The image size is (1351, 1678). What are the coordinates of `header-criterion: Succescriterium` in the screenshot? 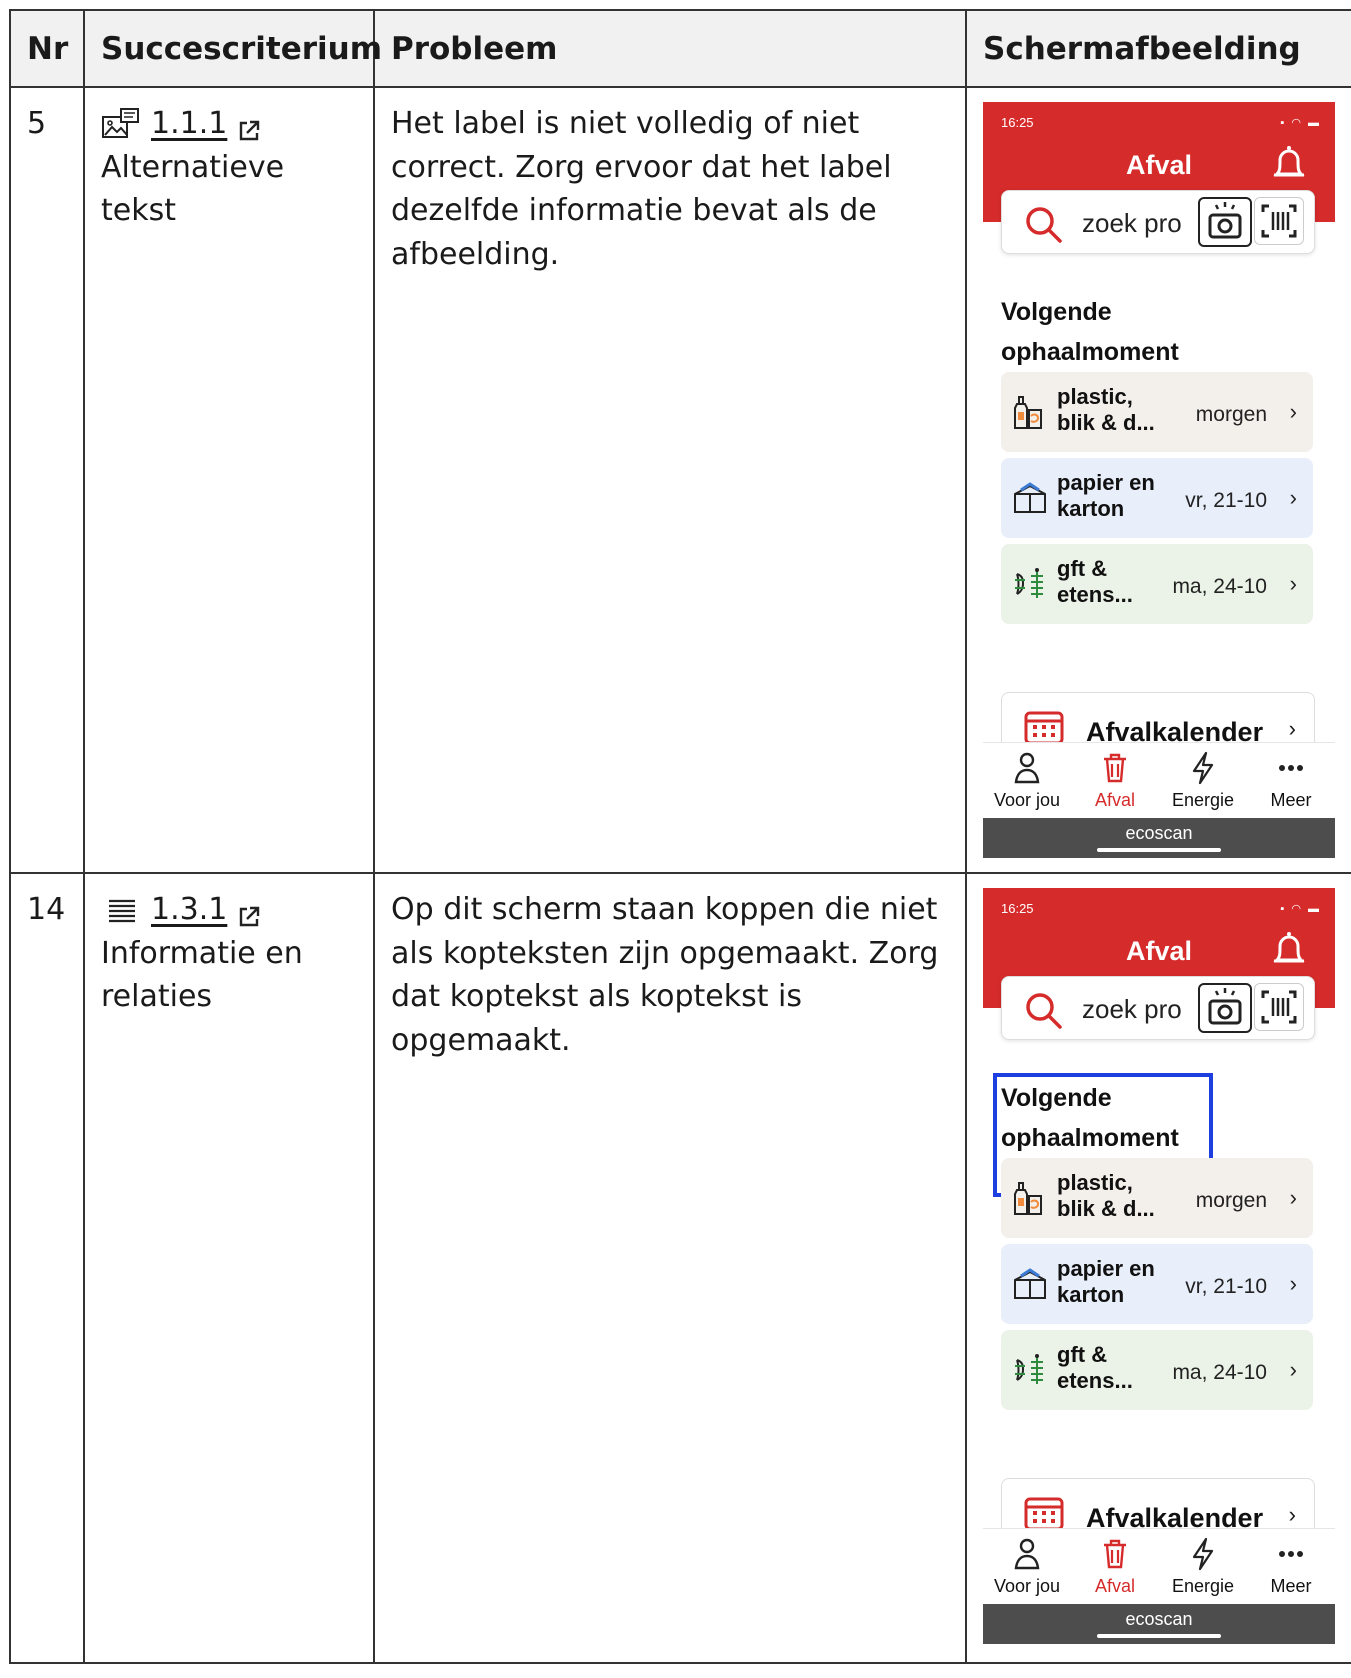 It's located at (232, 48).